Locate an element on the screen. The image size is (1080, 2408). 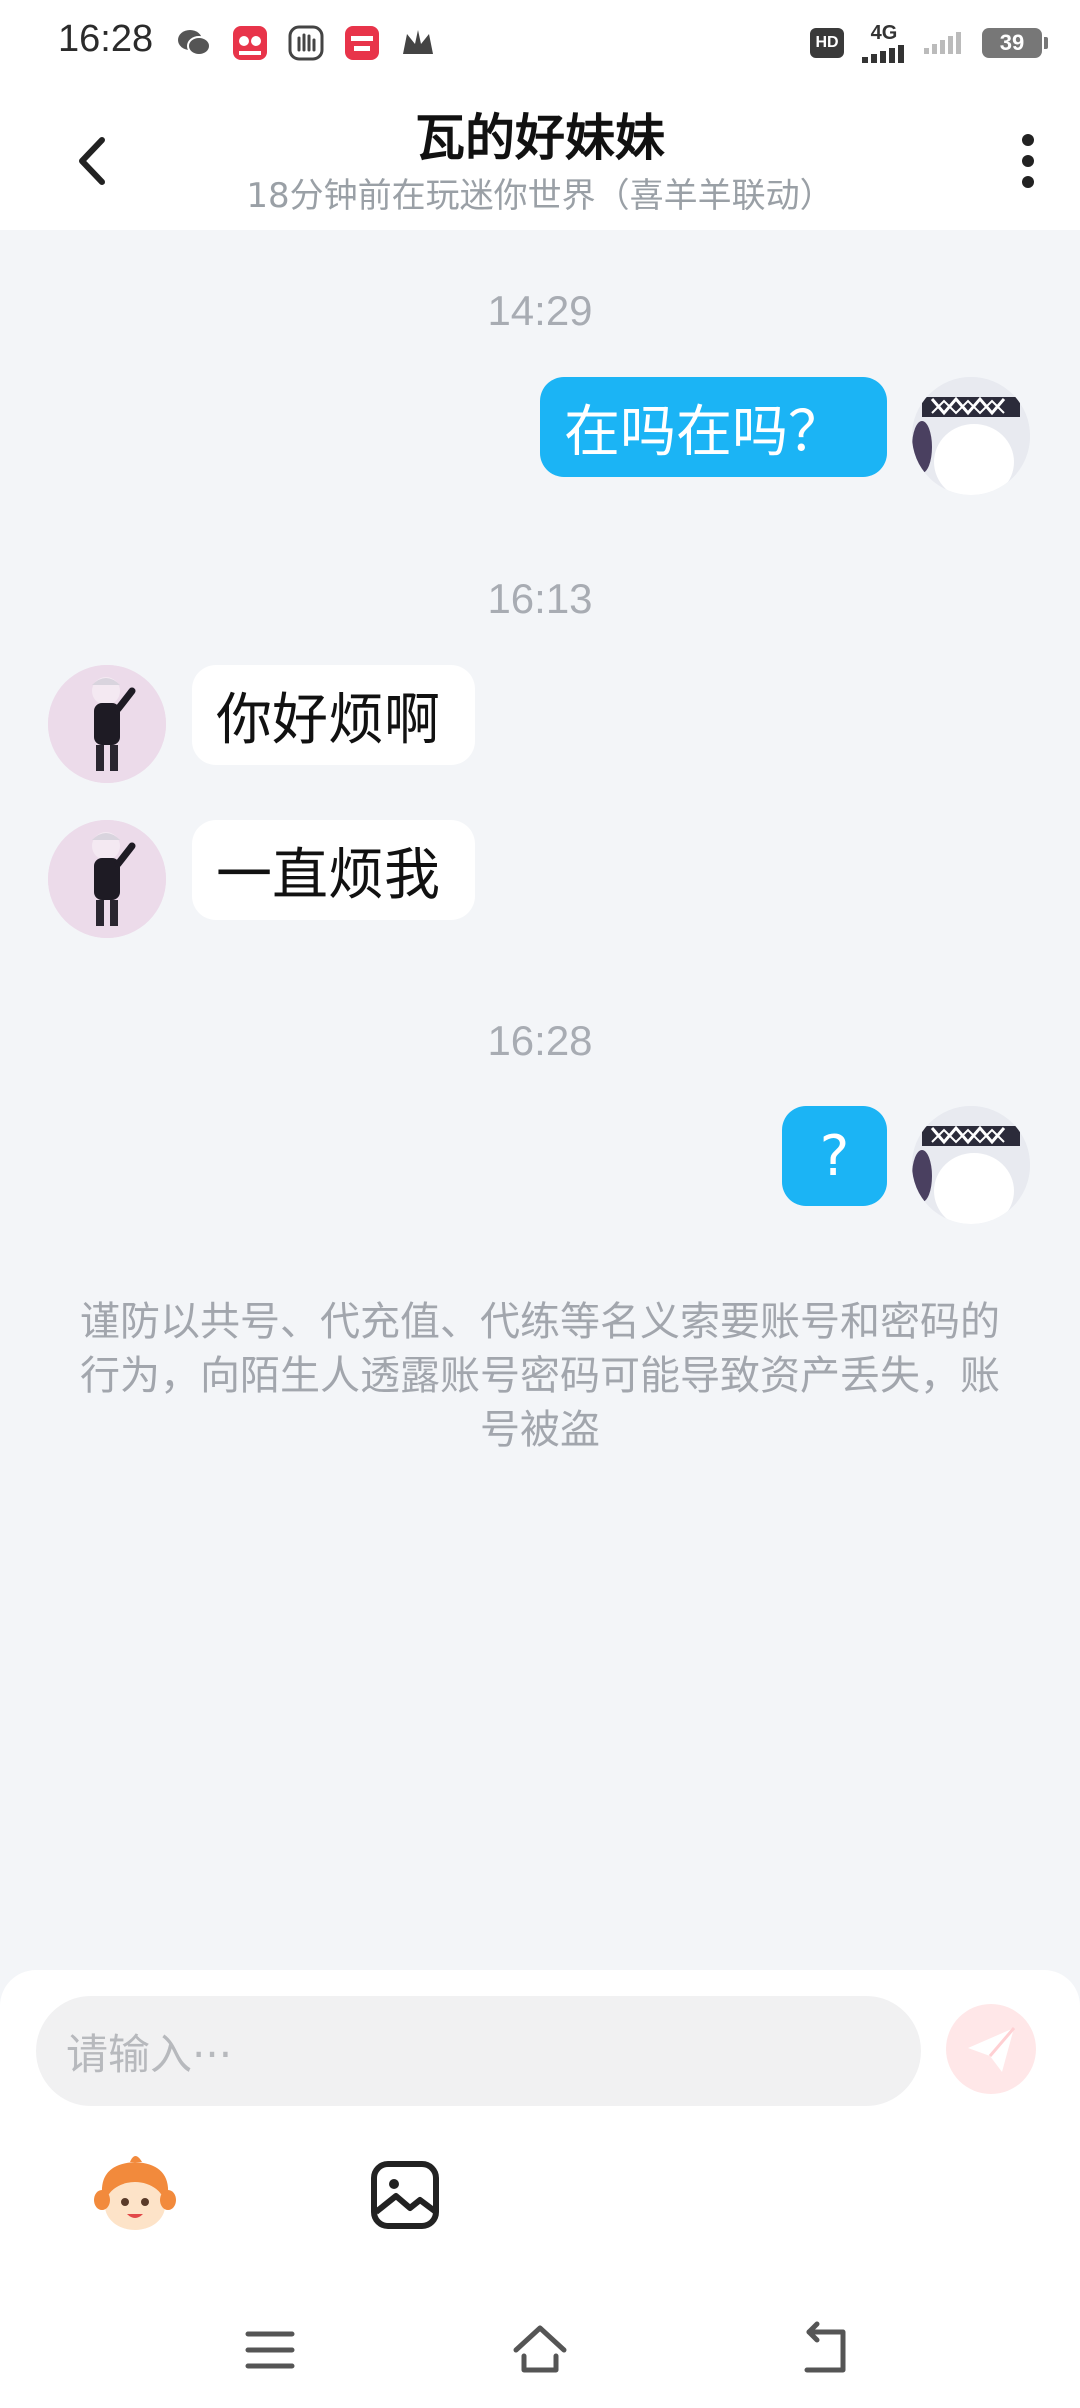
my-message-bubble: 在吗在吗？ is located at coordinates (713, 427).